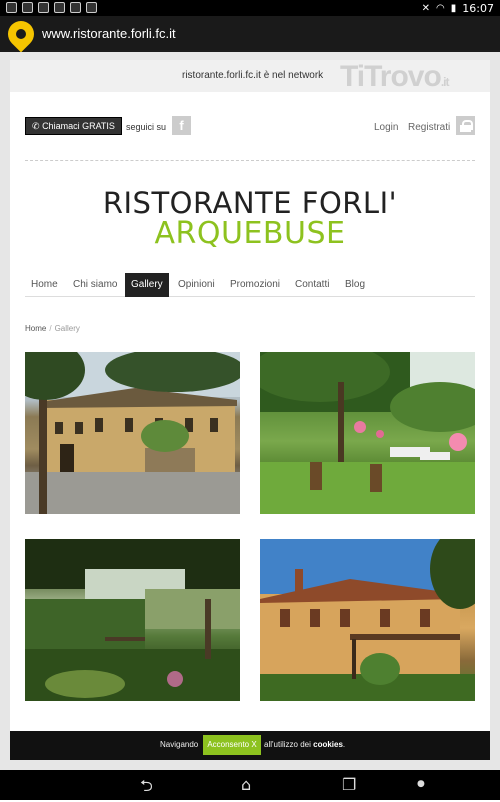 The height and width of the screenshot is (802, 500). What do you see at coordinates (458, 8) in the screenshot?
I see `system-icons: ✕ ◠ ▮ 16:07` at bounding box center [458, 8].